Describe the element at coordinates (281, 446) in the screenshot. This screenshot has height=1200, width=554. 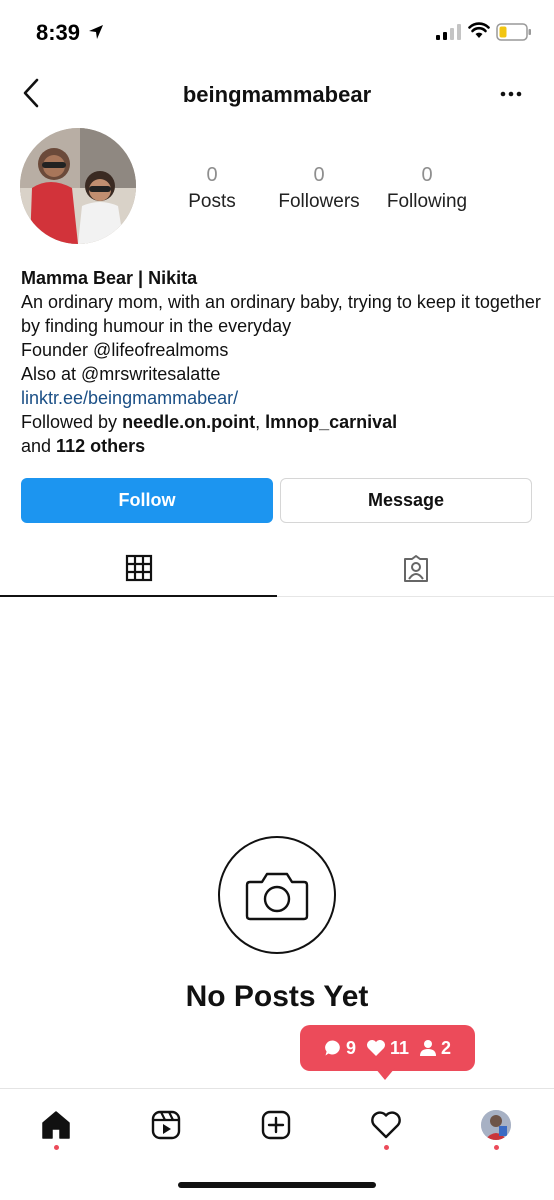
I see `followed-by-others: and 112 others` at that location.